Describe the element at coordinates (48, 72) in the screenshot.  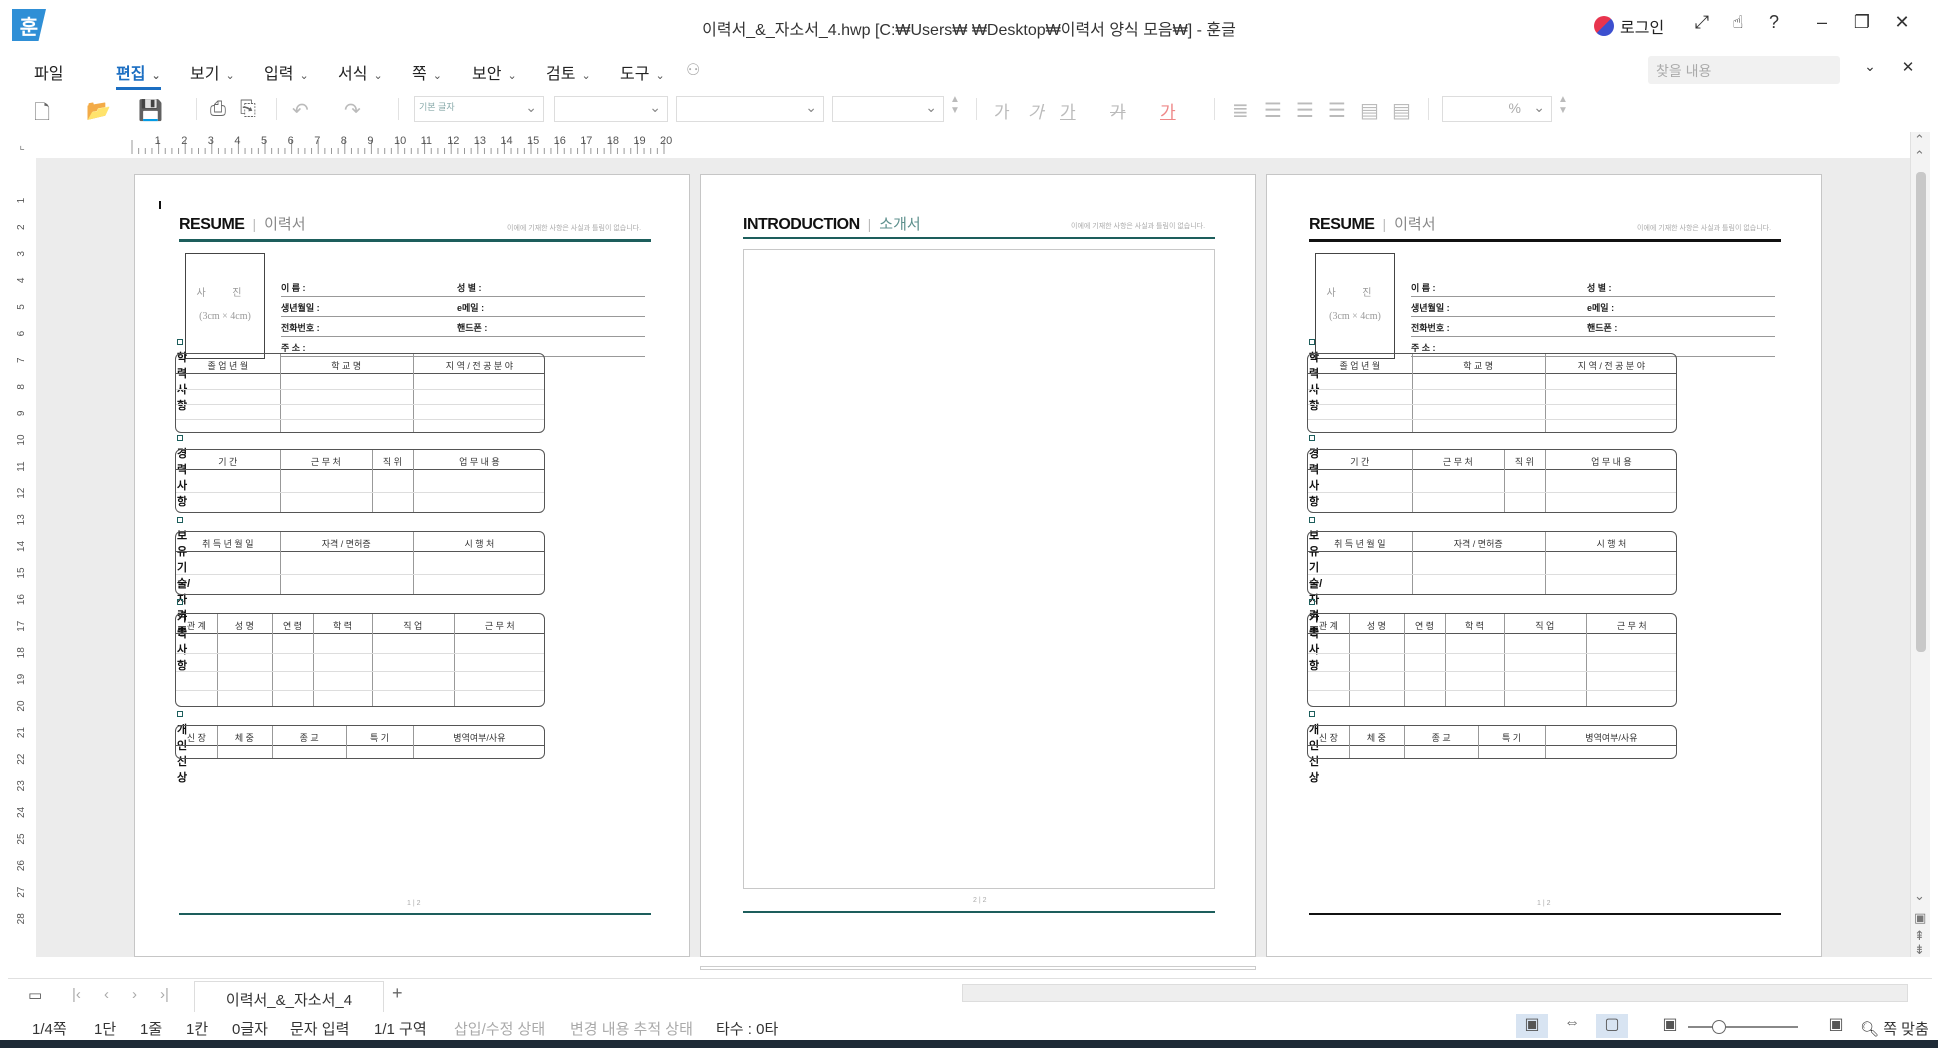
I see `menu-file: 파일` at that location.